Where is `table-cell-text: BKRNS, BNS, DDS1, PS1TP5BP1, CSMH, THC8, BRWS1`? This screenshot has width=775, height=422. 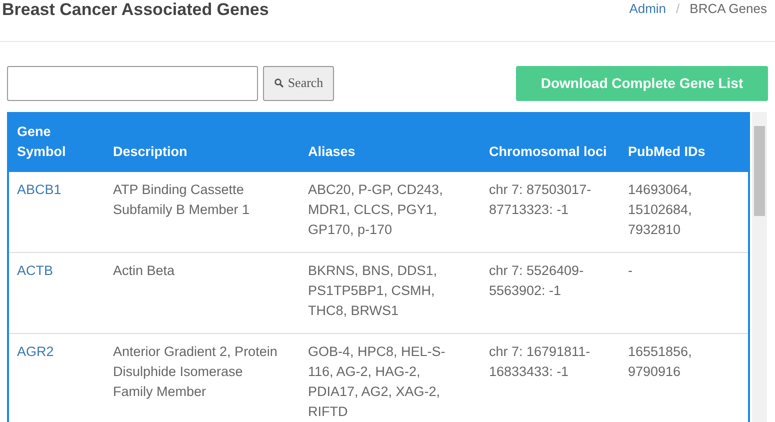
table-cell-text: BKRNS, BNS, DDS1, PS1TP5BP1, CSMH, THC8, BRWS1 is located at coordinates (373, 291).